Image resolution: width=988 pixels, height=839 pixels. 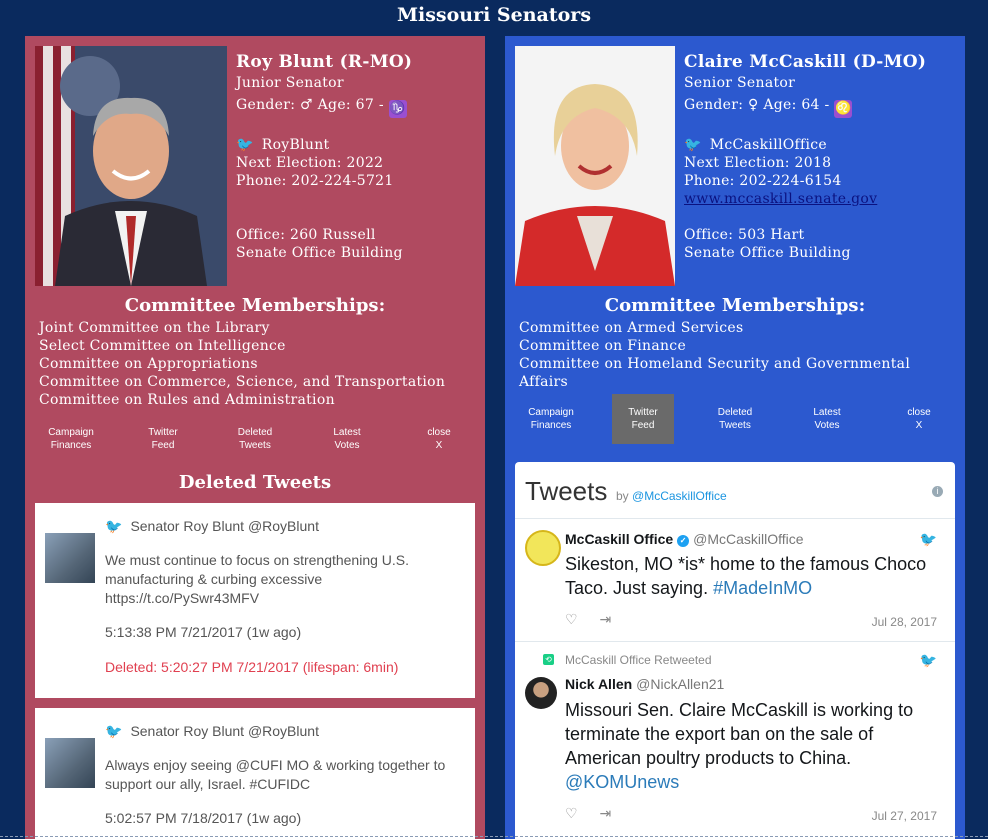 I want to click on tweet-author: Senator Roy Blunt @RoyBlunt, so click(x=224, y=526).